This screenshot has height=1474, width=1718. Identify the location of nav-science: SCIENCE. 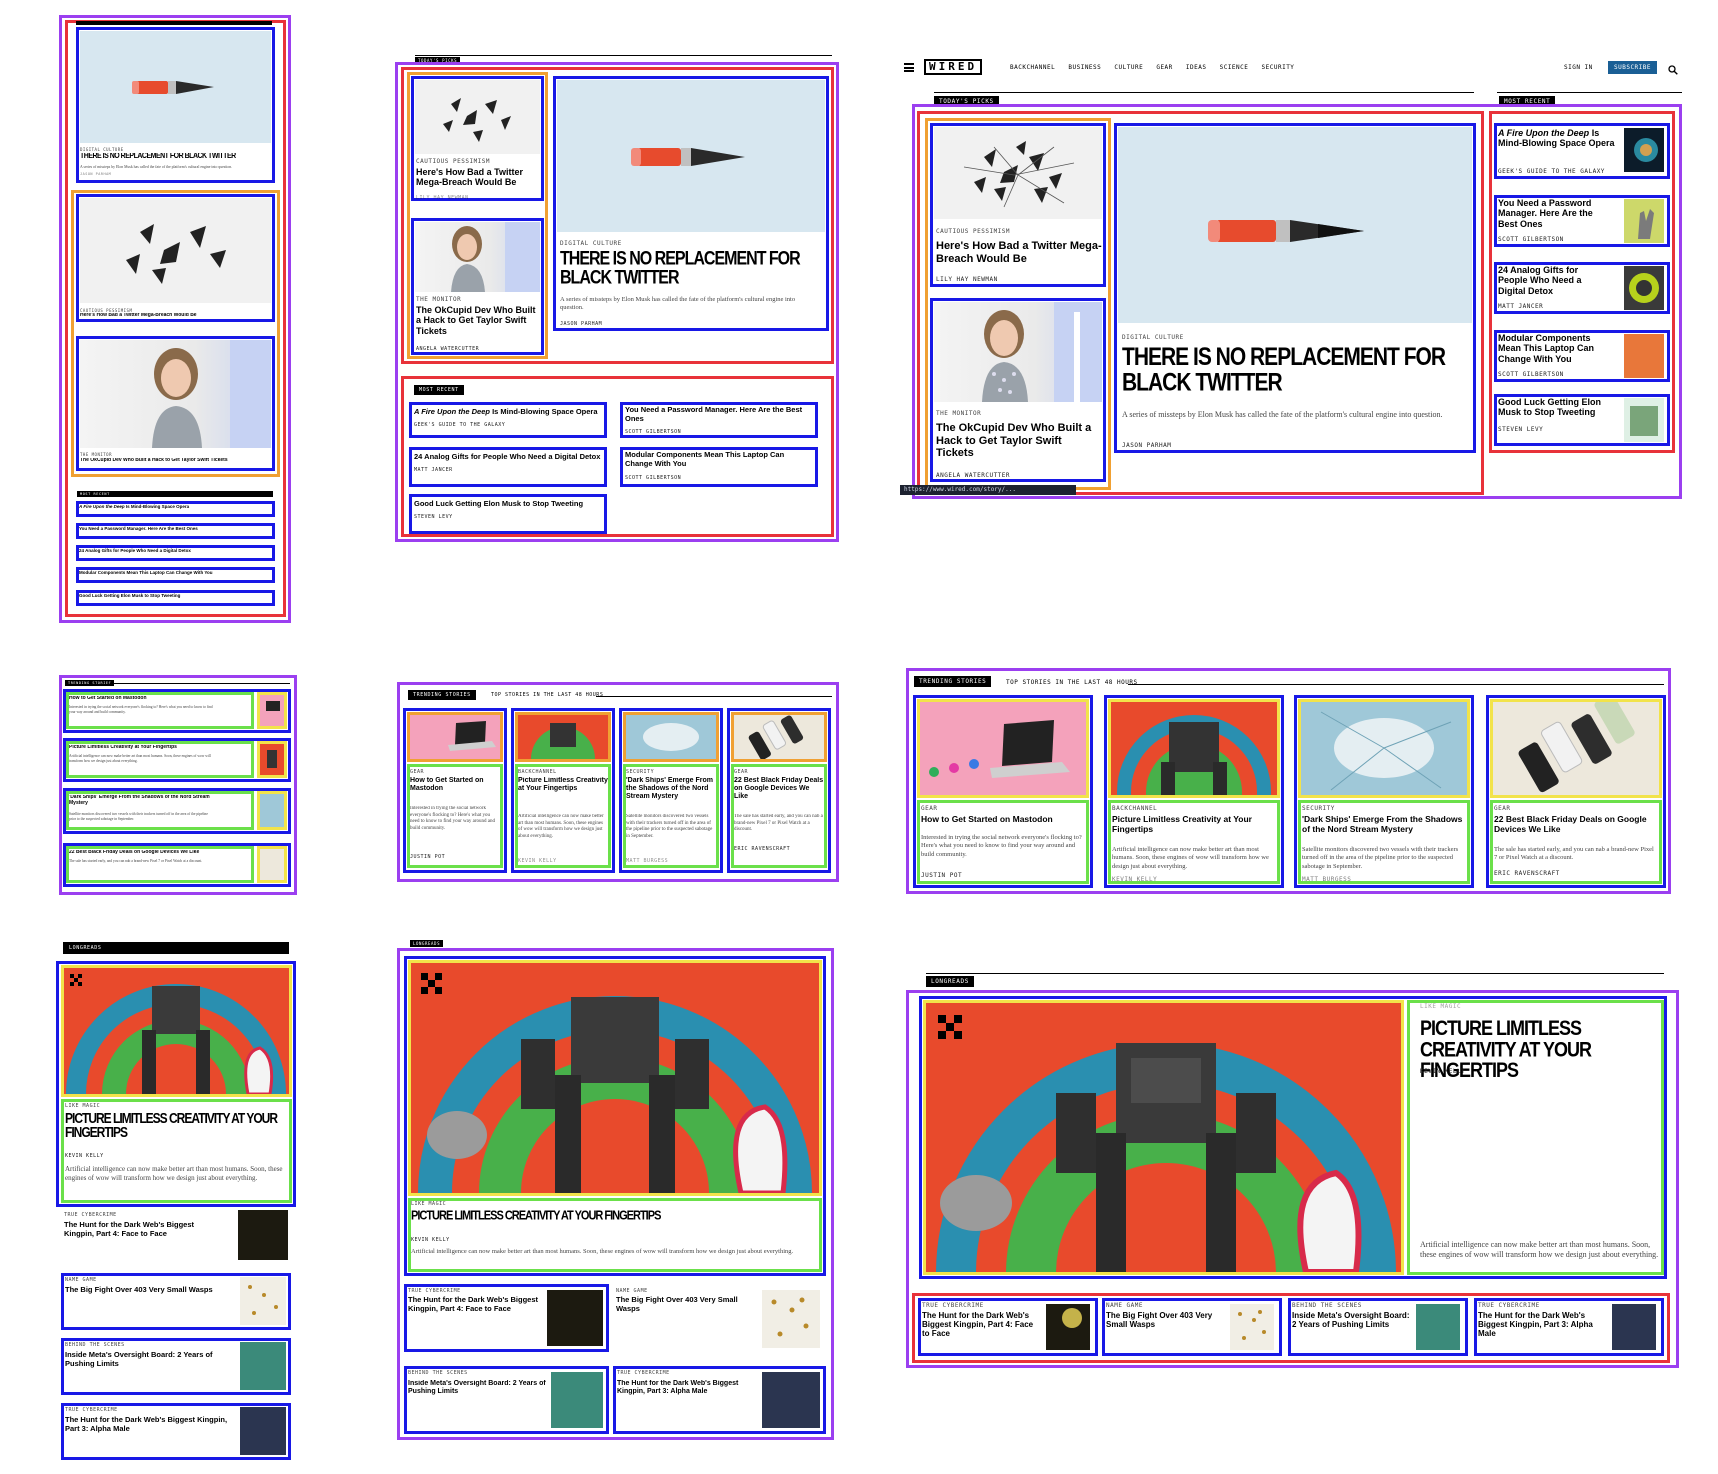
(1234, 67).